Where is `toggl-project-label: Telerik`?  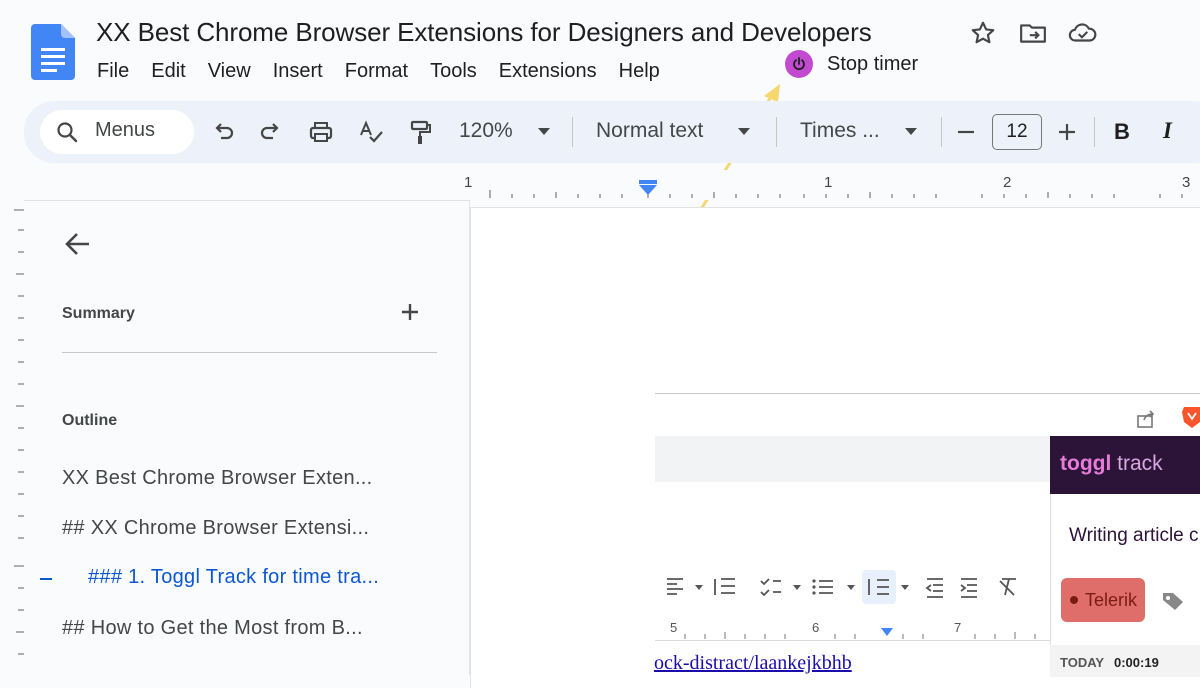
toggl-project-label: Telerik is located at coordinates (1111, 600).